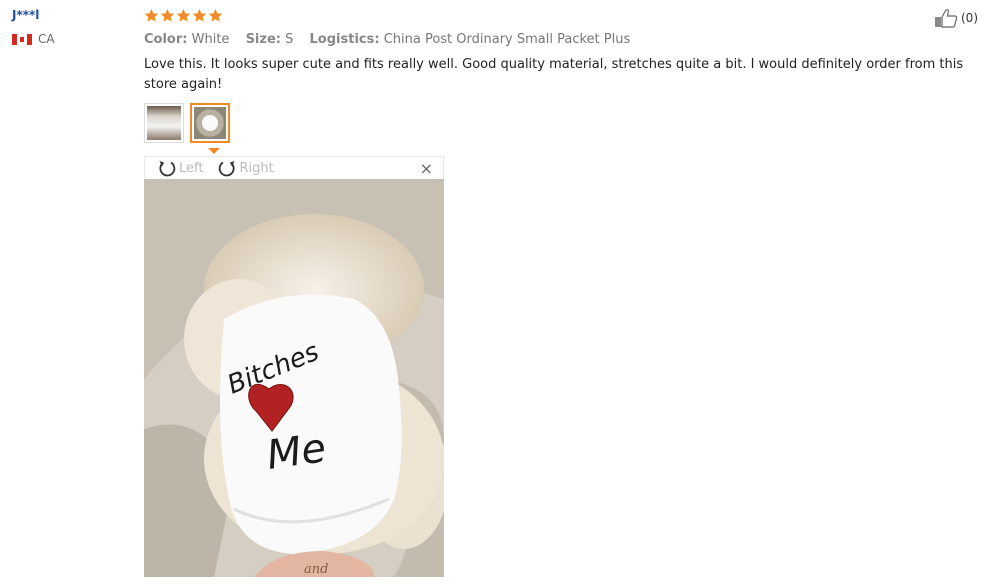 This screenshot has width=1000, height=586. What do you see at coordinates (67, 15) in the screenshot?
I see `reviewer-name: J***l` at bounding box center [67, 15].